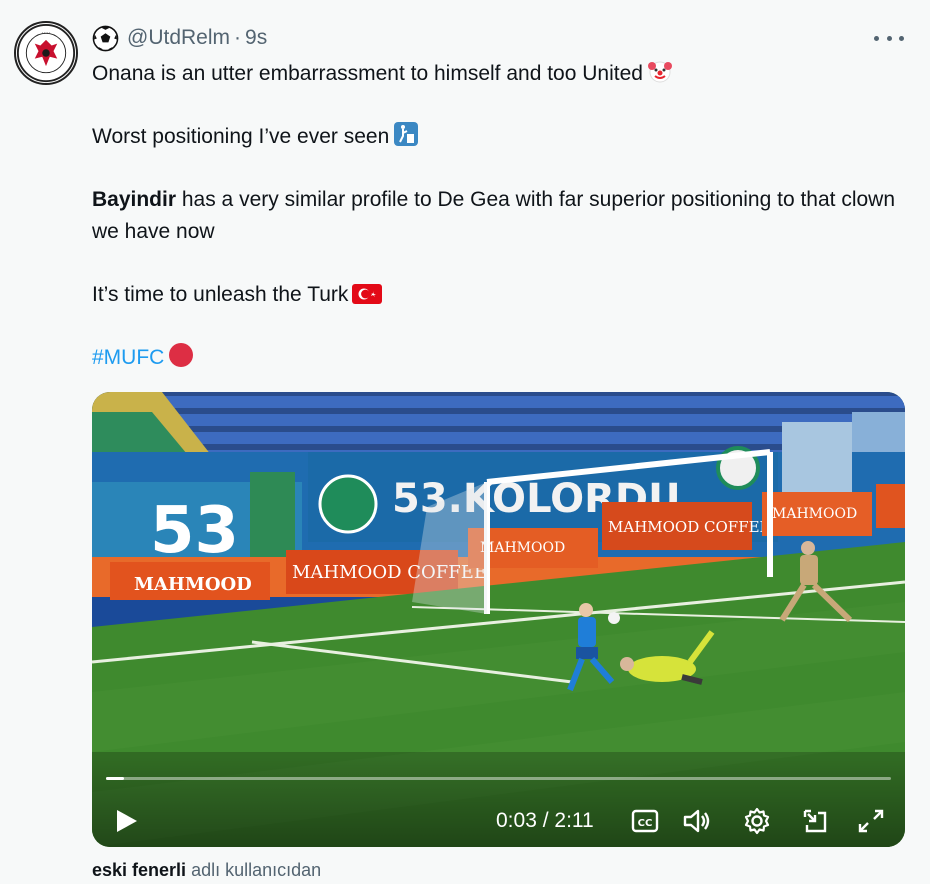  I want to click on red-circle-icon, so click(181, 354).